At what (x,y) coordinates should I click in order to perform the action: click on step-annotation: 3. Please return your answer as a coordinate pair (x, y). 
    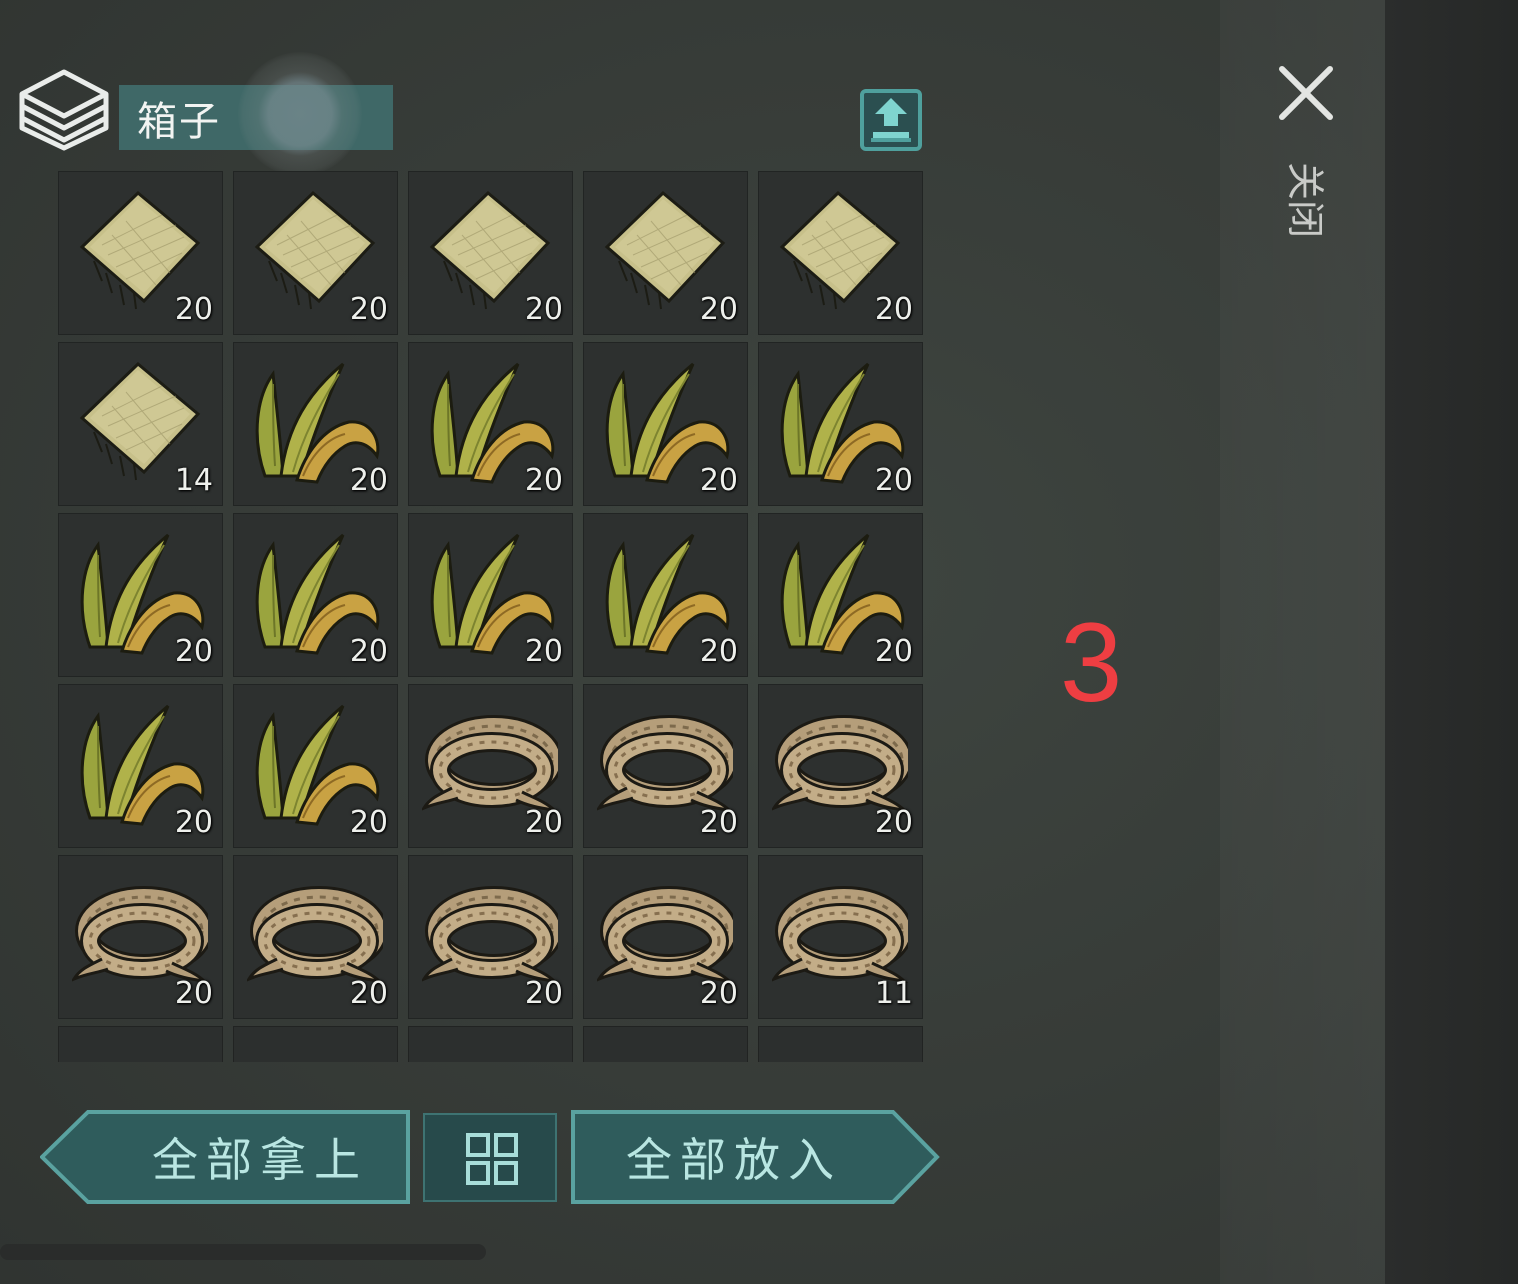
    Looking at the image, I should click on (1091, 662).